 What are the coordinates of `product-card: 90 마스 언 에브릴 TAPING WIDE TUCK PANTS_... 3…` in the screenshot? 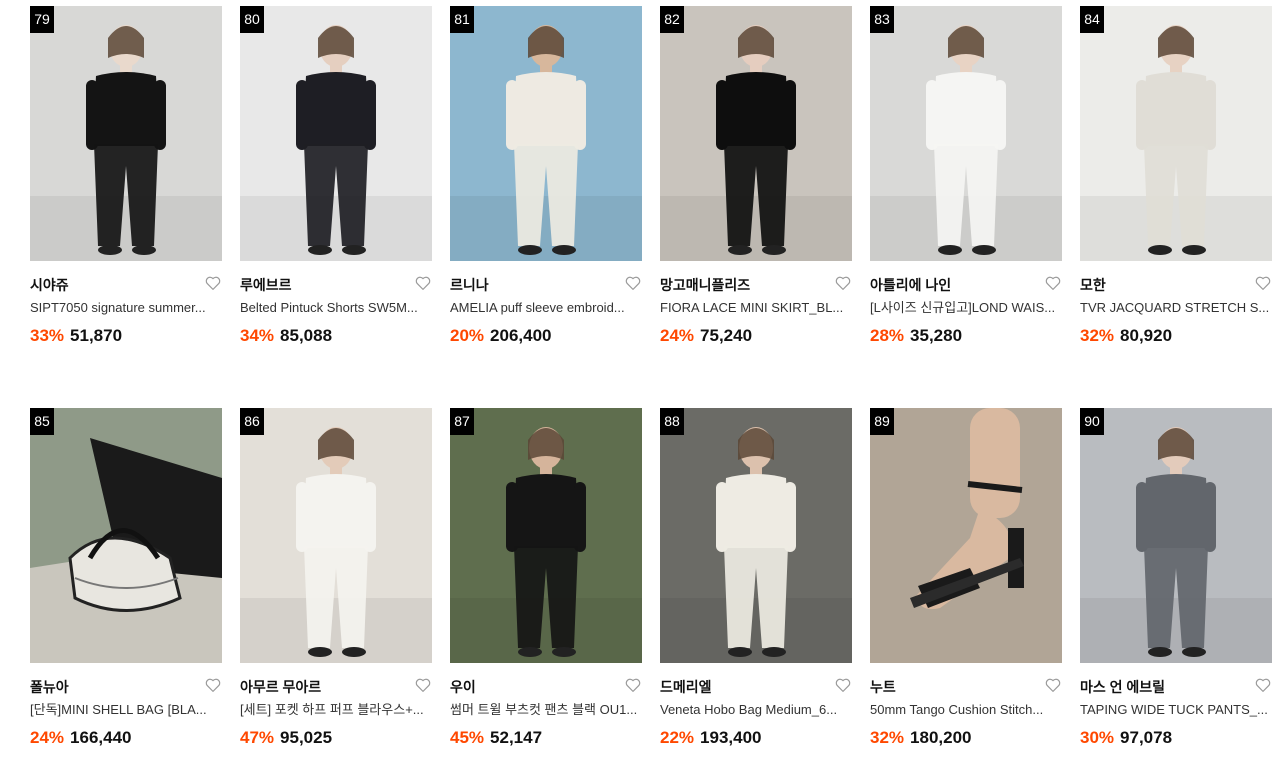 It's located at (1176, 578).